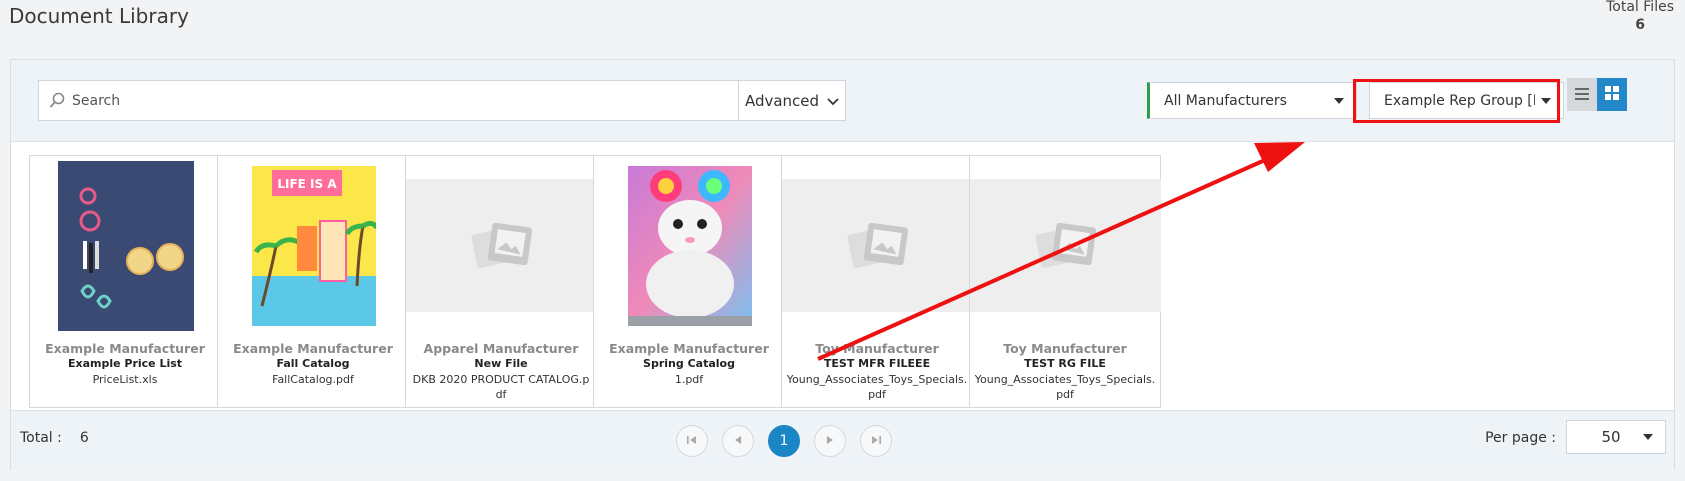 This screenshot has height=481, width=1685. Describe the element at coordinates (1065, 363) in the screenshot. I see `document-title: TEST RG FILE` at that location.